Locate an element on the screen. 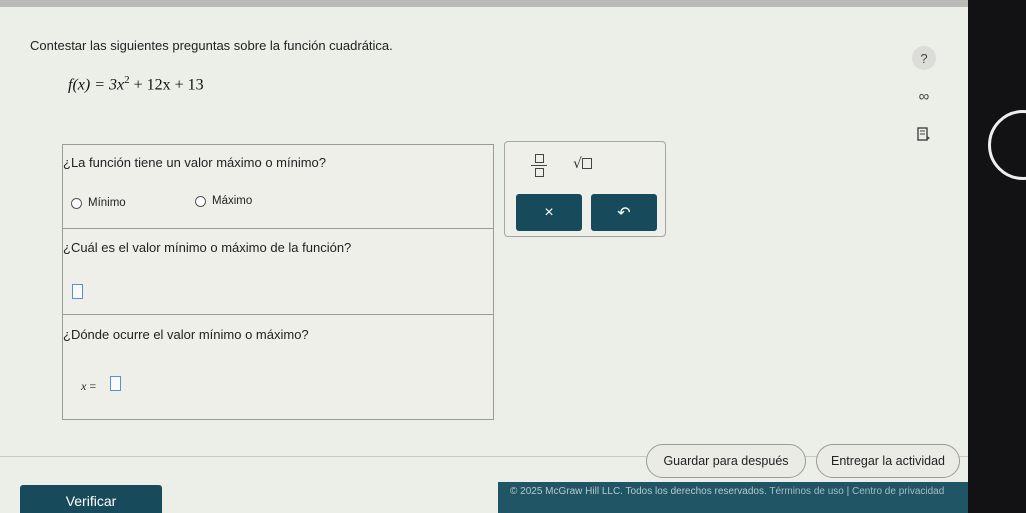 Image resolution: width=1026 pixels, height=513 pixels. book-icon is located at coordinates (924, 134).